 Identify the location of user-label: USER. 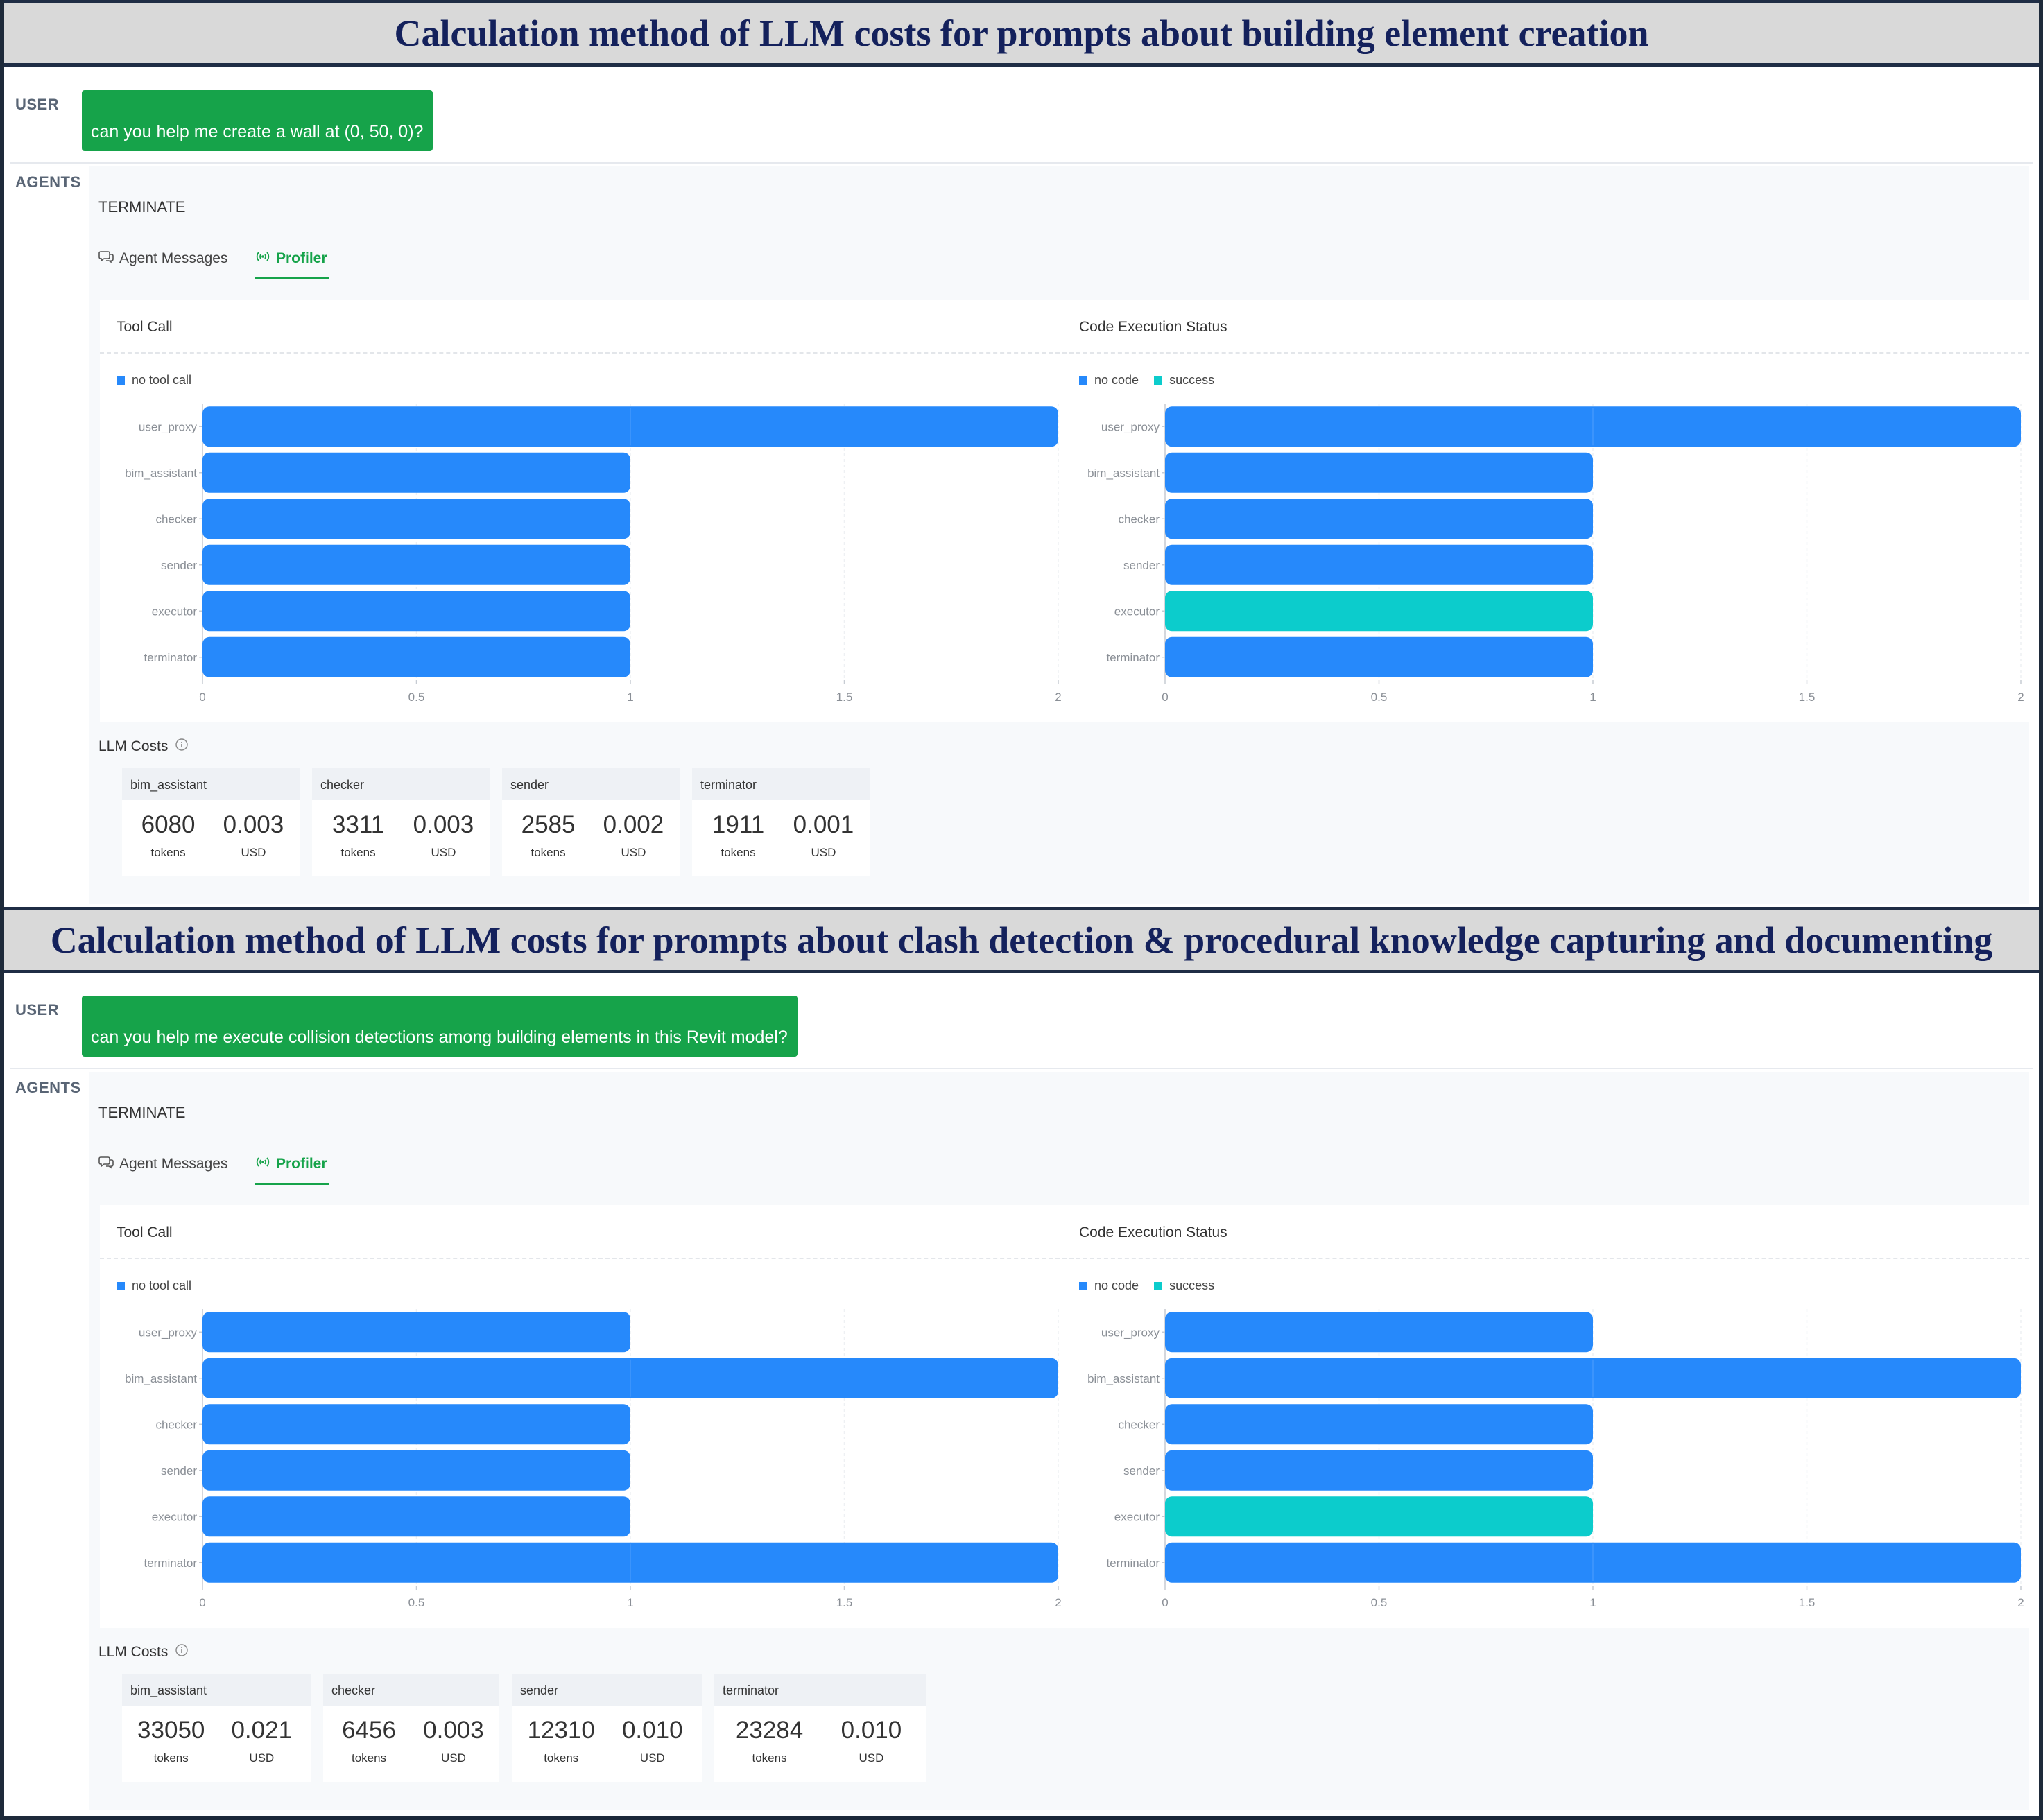
(37, 1010).